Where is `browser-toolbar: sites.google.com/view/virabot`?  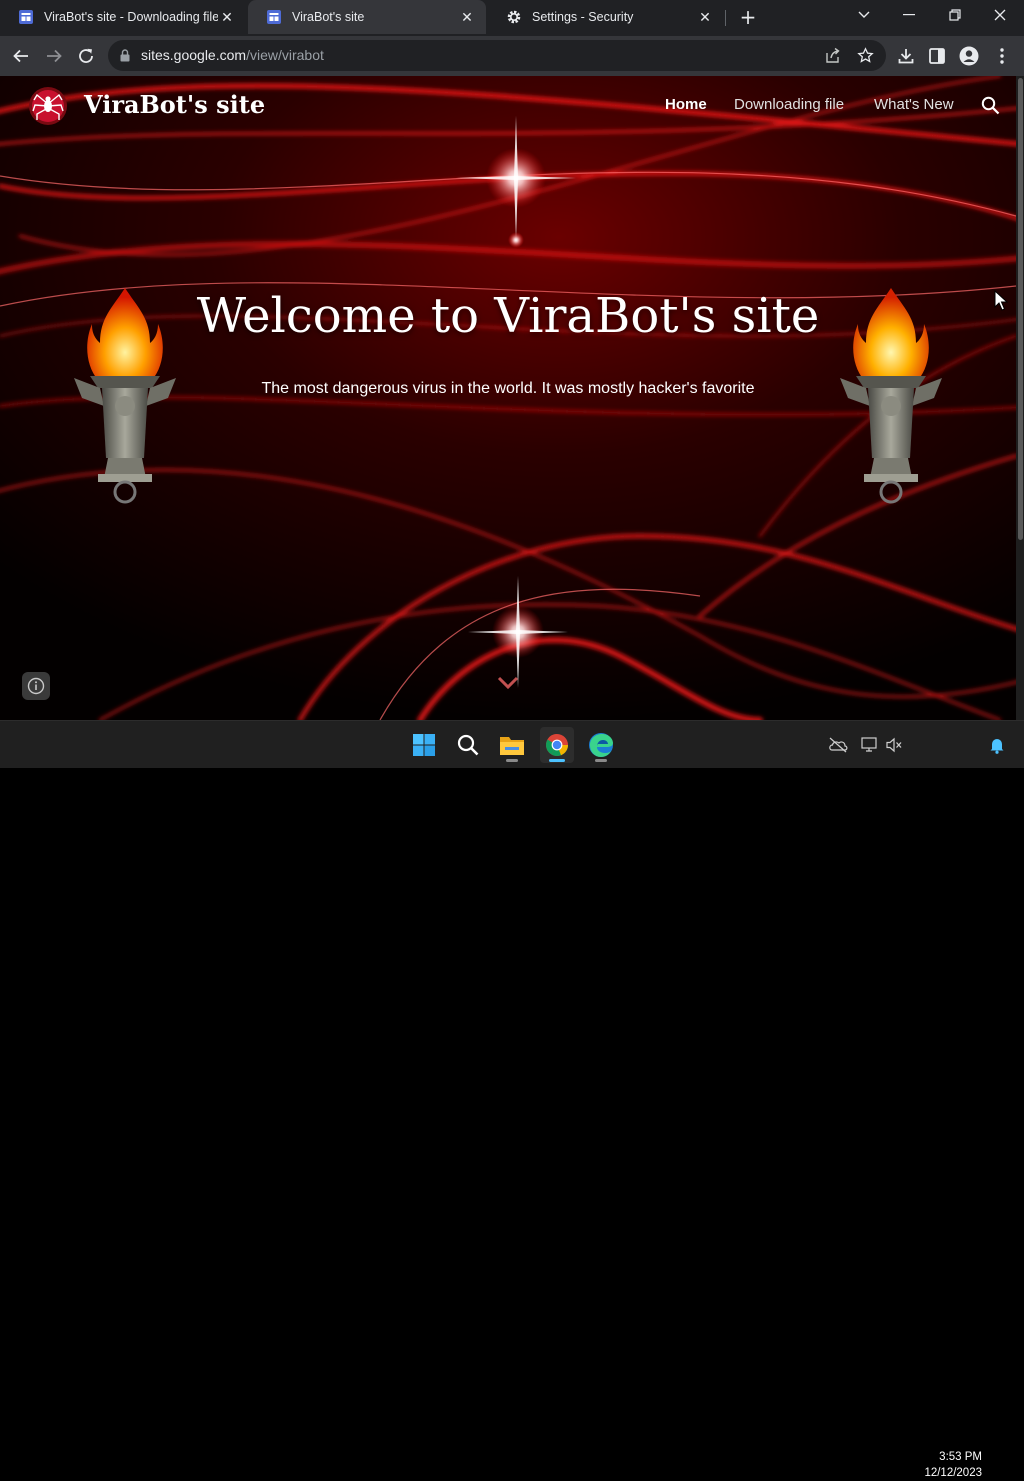
browser-toolbar: sites.google.com/view/virabot is located at coordinates (512, 56).